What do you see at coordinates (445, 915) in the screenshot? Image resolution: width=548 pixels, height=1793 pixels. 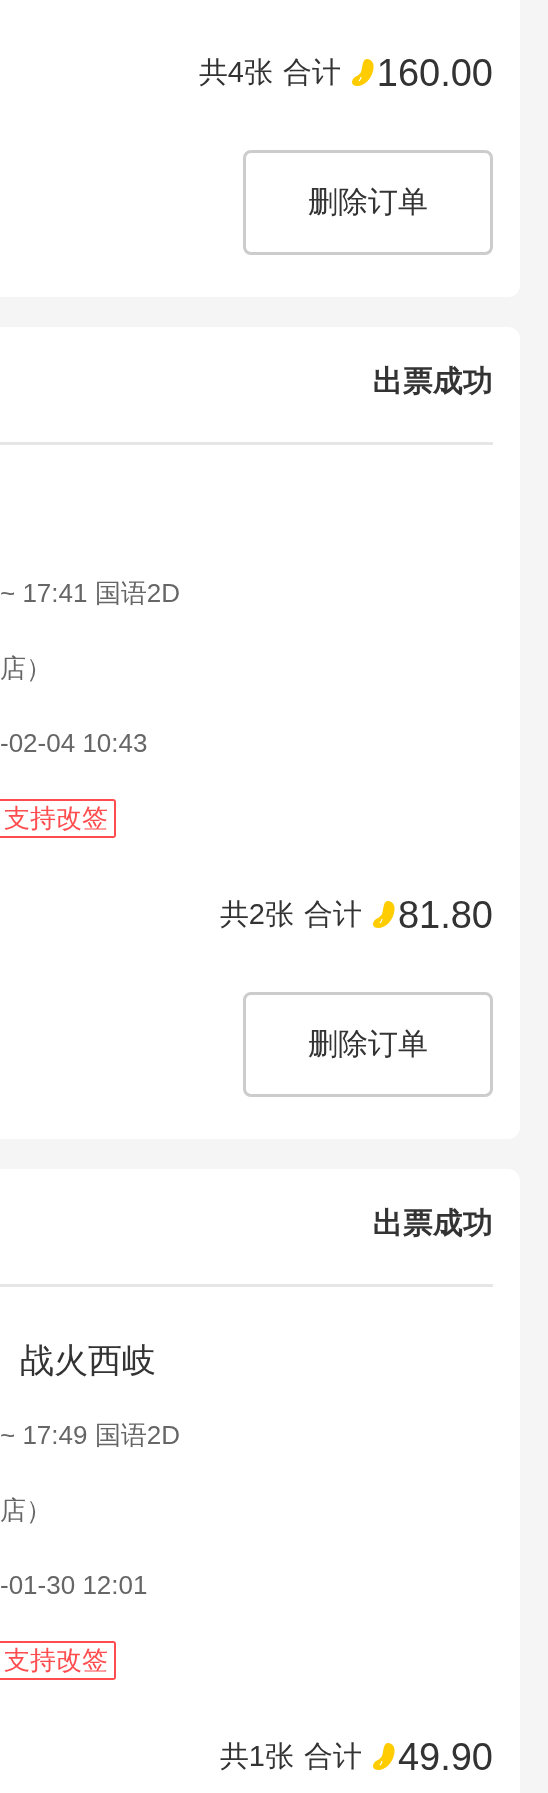 I see `total-amount: 81.80` at bounding box center [445, 915].